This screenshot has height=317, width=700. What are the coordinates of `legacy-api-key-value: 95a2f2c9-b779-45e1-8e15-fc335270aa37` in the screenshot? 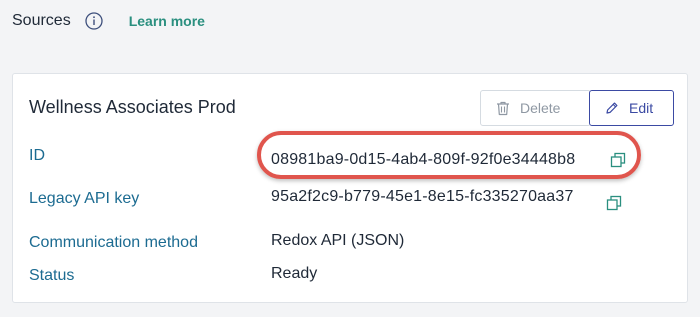 It's located at (422, 196).